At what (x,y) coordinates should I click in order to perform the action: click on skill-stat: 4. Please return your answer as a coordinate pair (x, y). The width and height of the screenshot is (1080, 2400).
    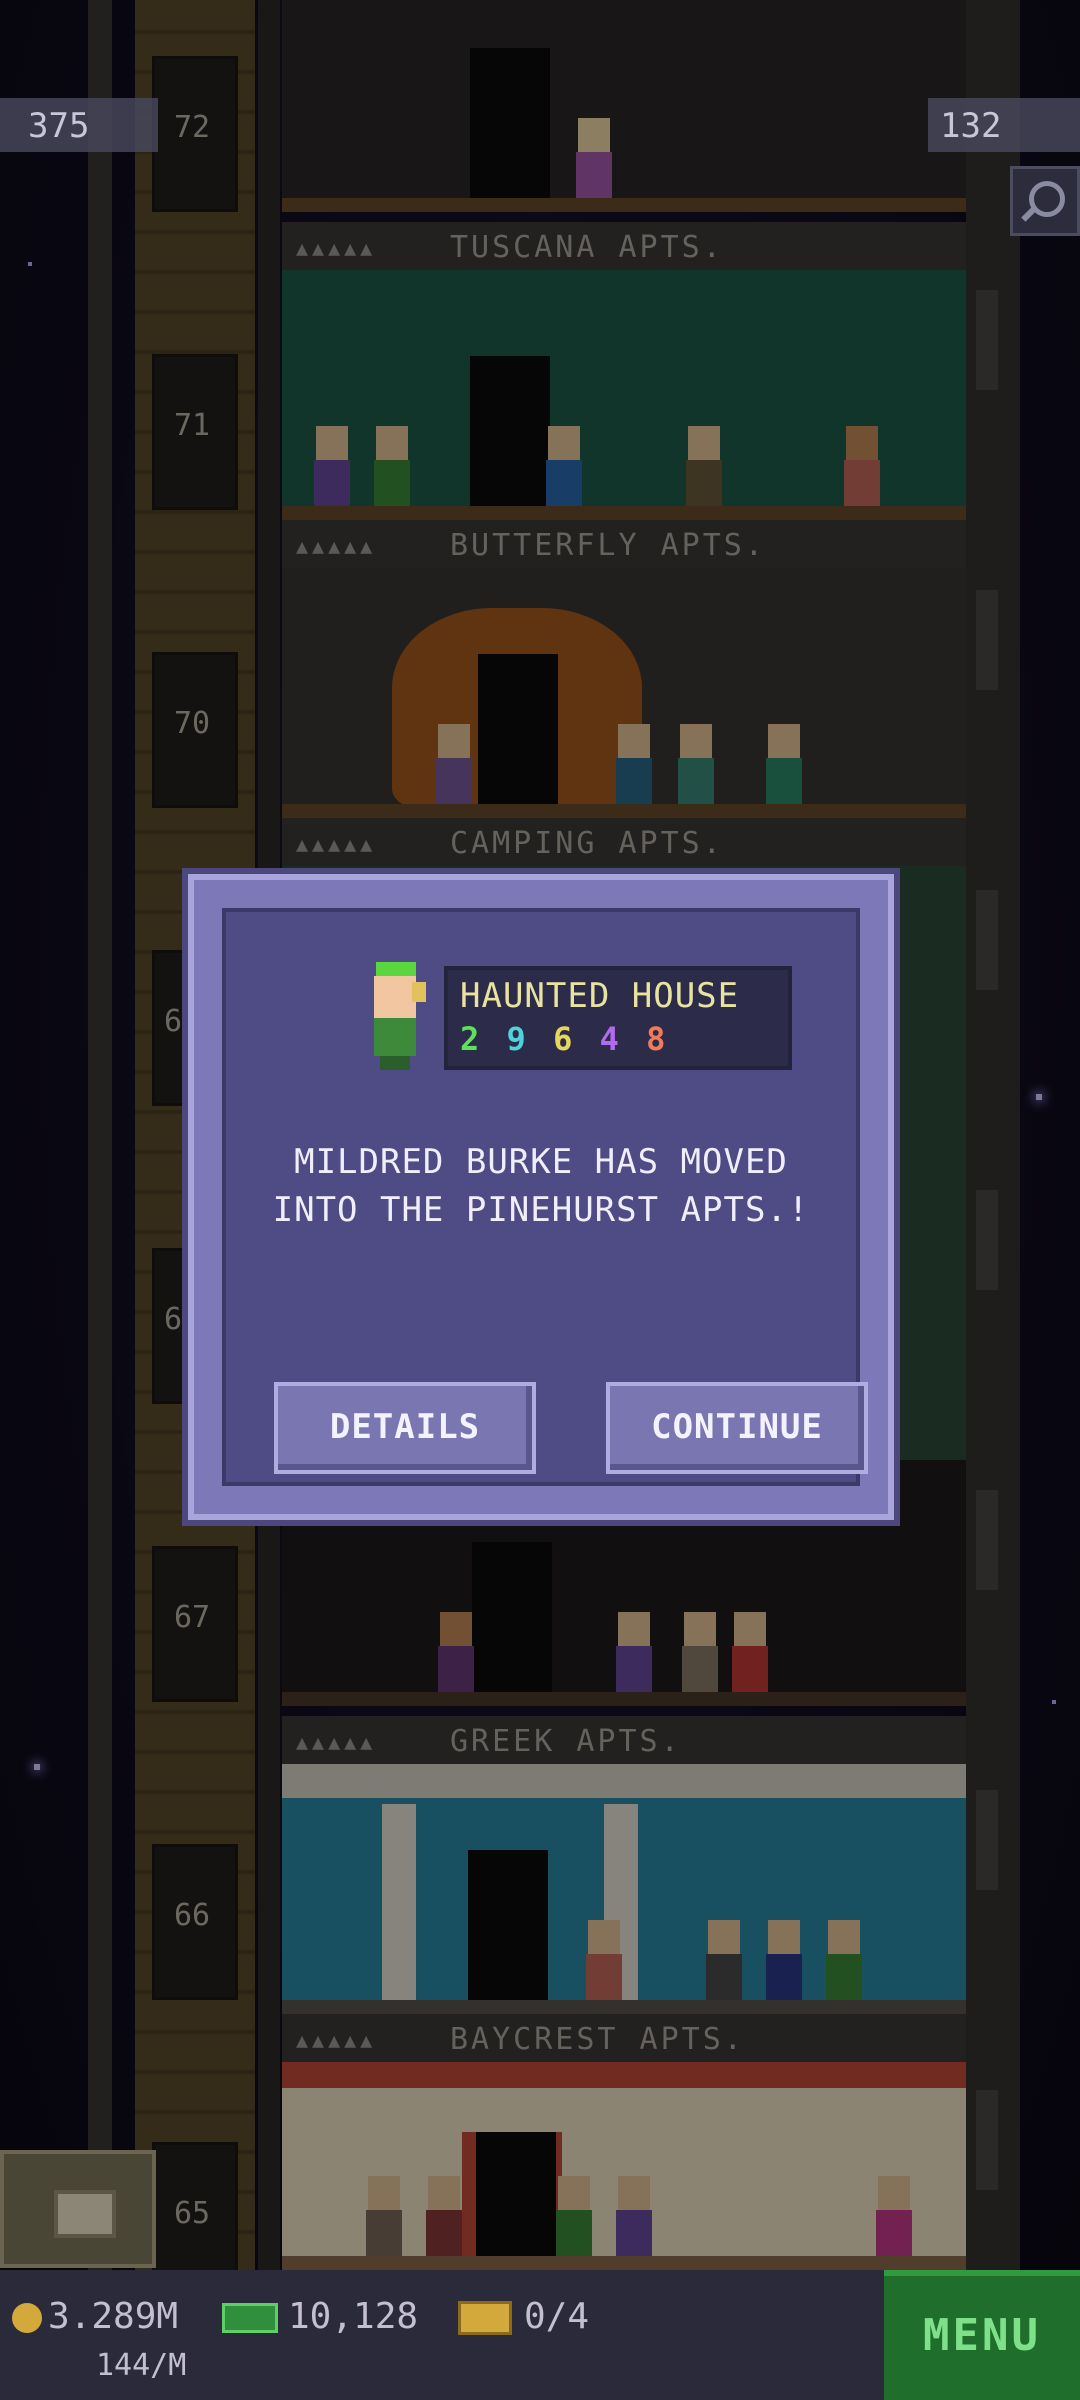
    Looking at the image, I should click on (611, 1039).